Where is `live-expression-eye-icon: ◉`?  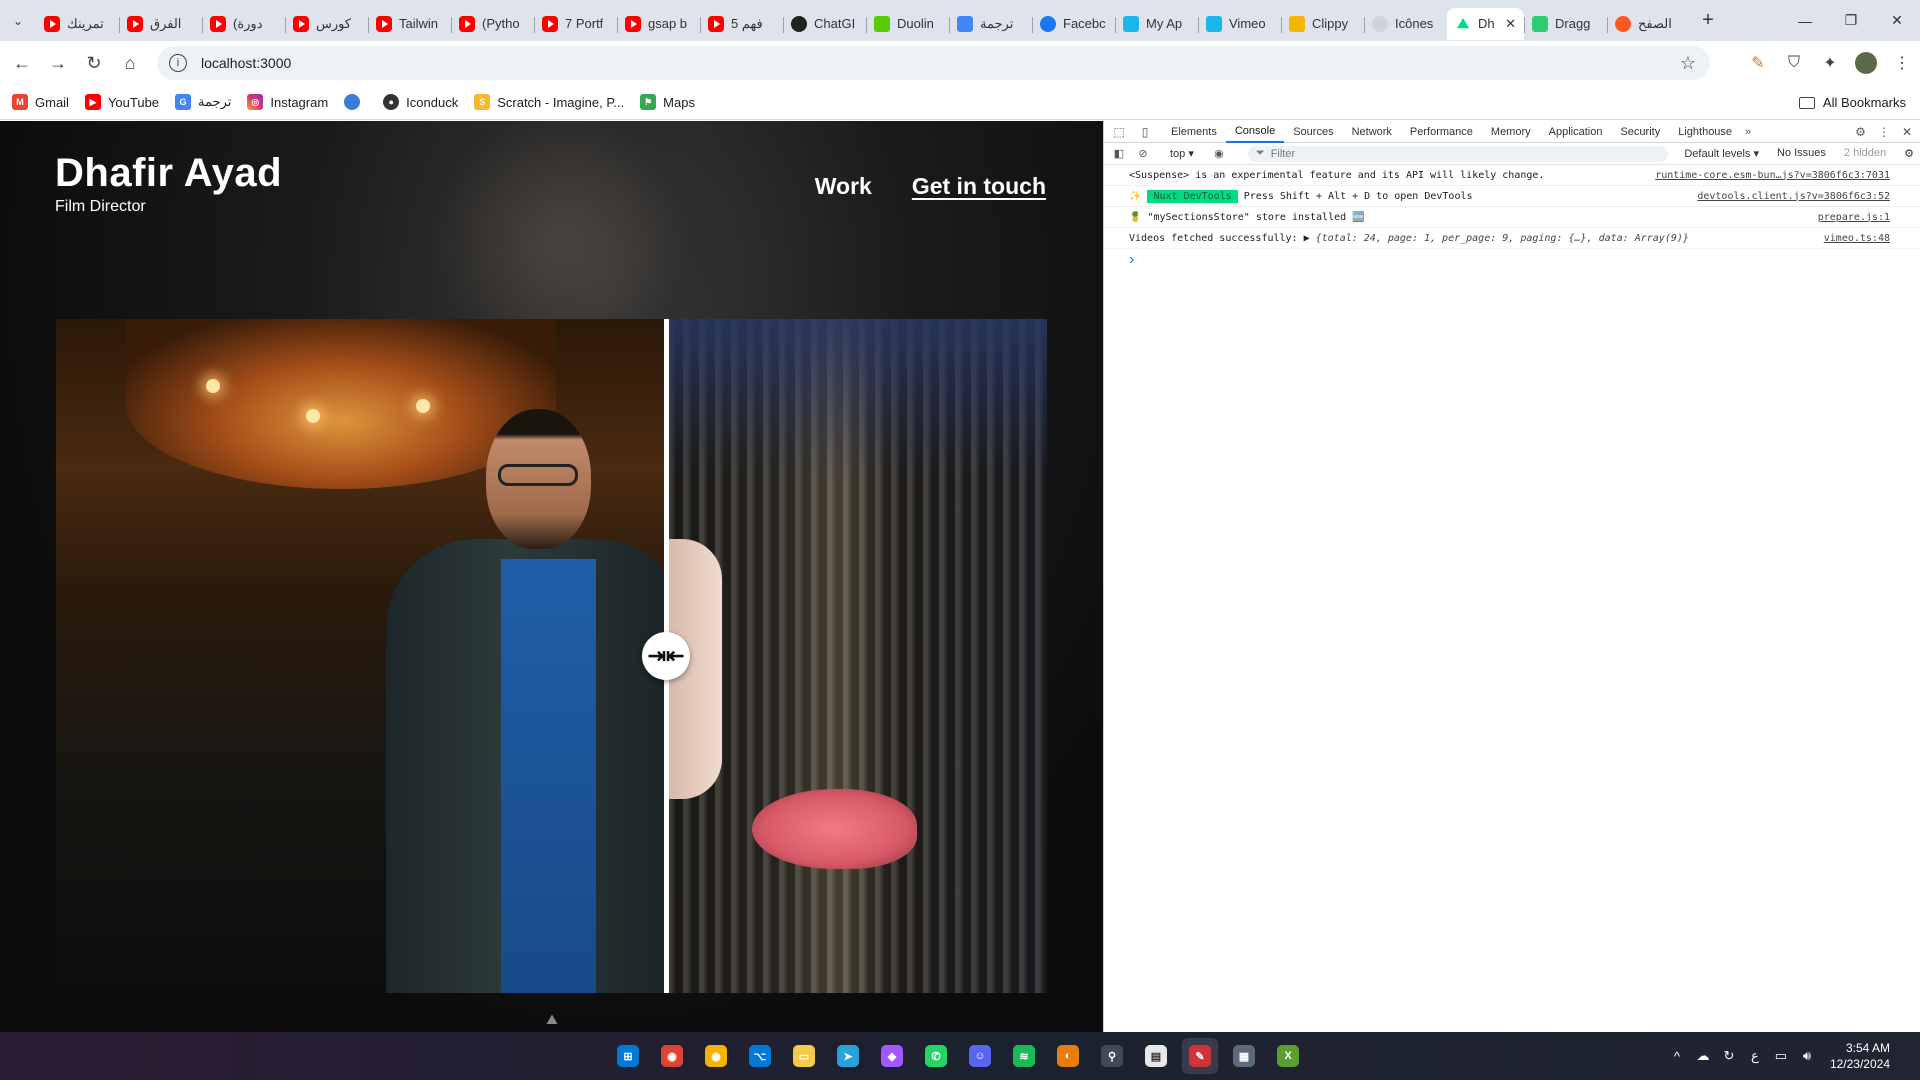 live-expression-eye-icon: ◉ is located at coordinates (1219, 153).